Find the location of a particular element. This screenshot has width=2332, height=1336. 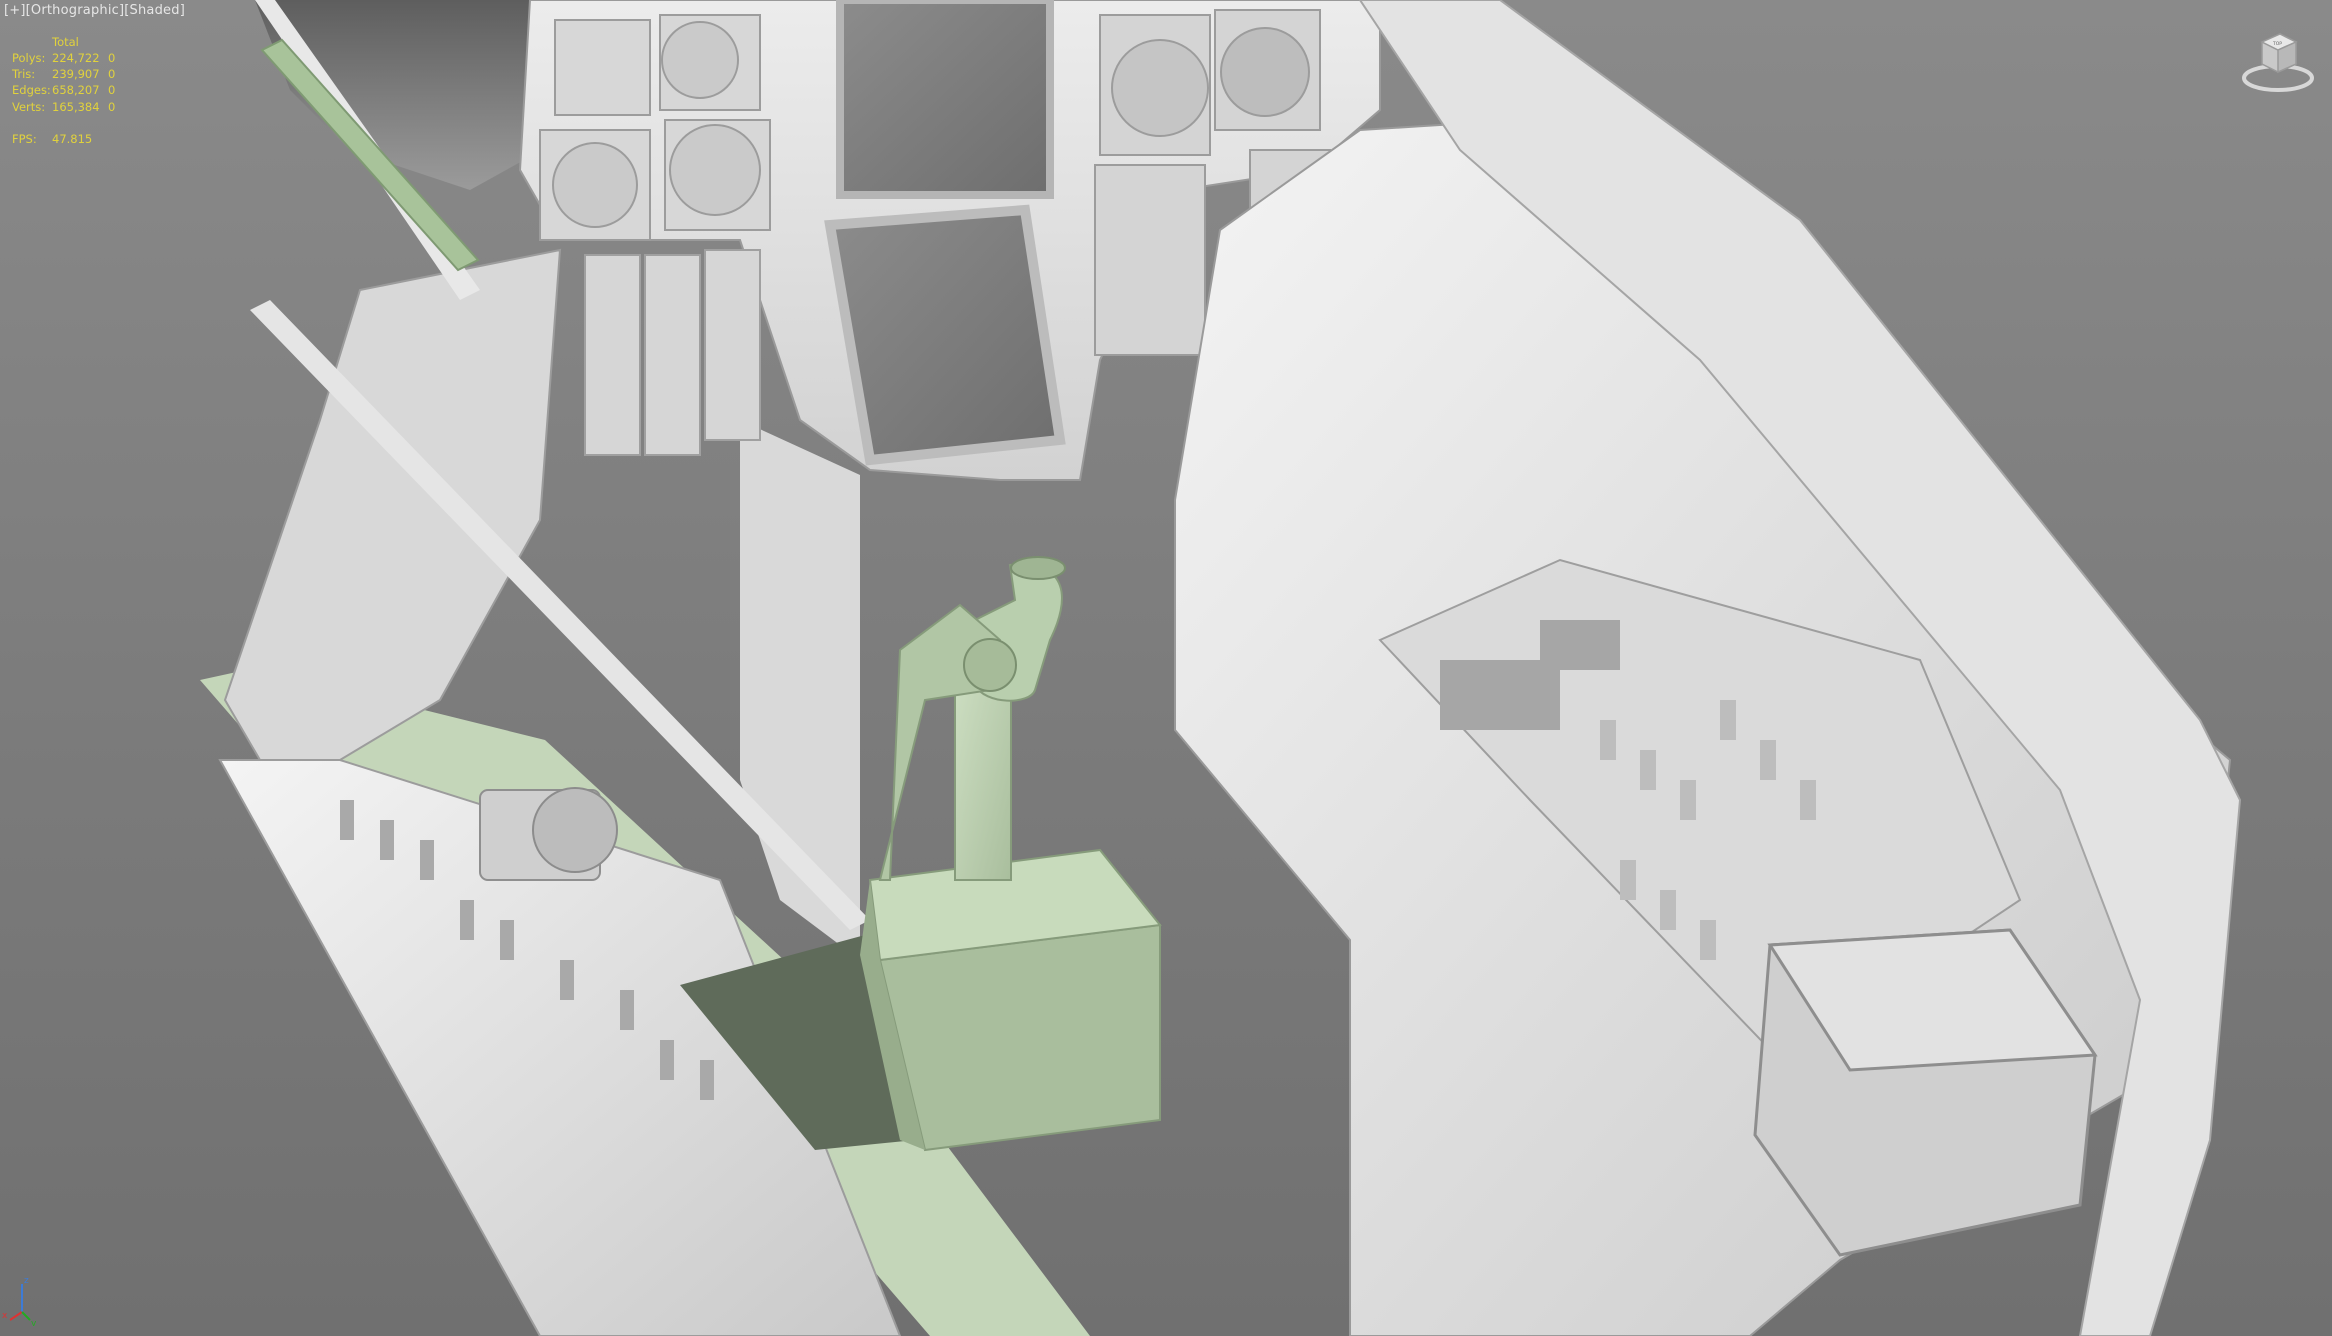

viewport-menu-plus: [+] is located at coordinates (15, 10).